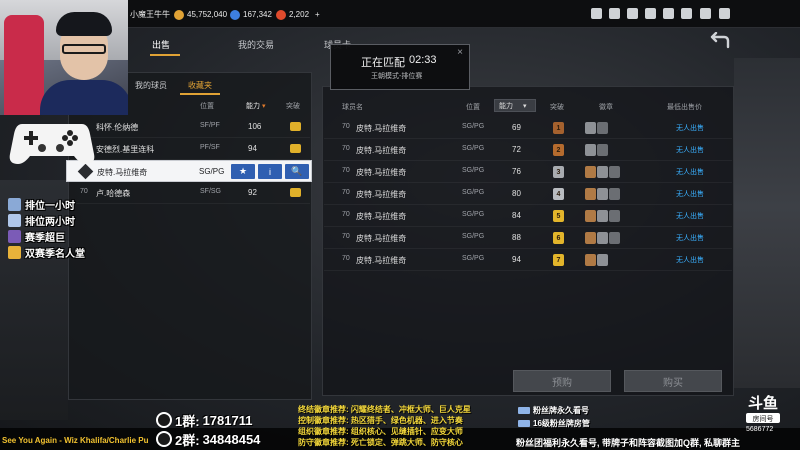 Image resolution: width=800 pixels, height=450 pixels. Describe the element at coordinates (200, 14) in the screenshot. I see `gold-currency: 45,752,040` at that location.